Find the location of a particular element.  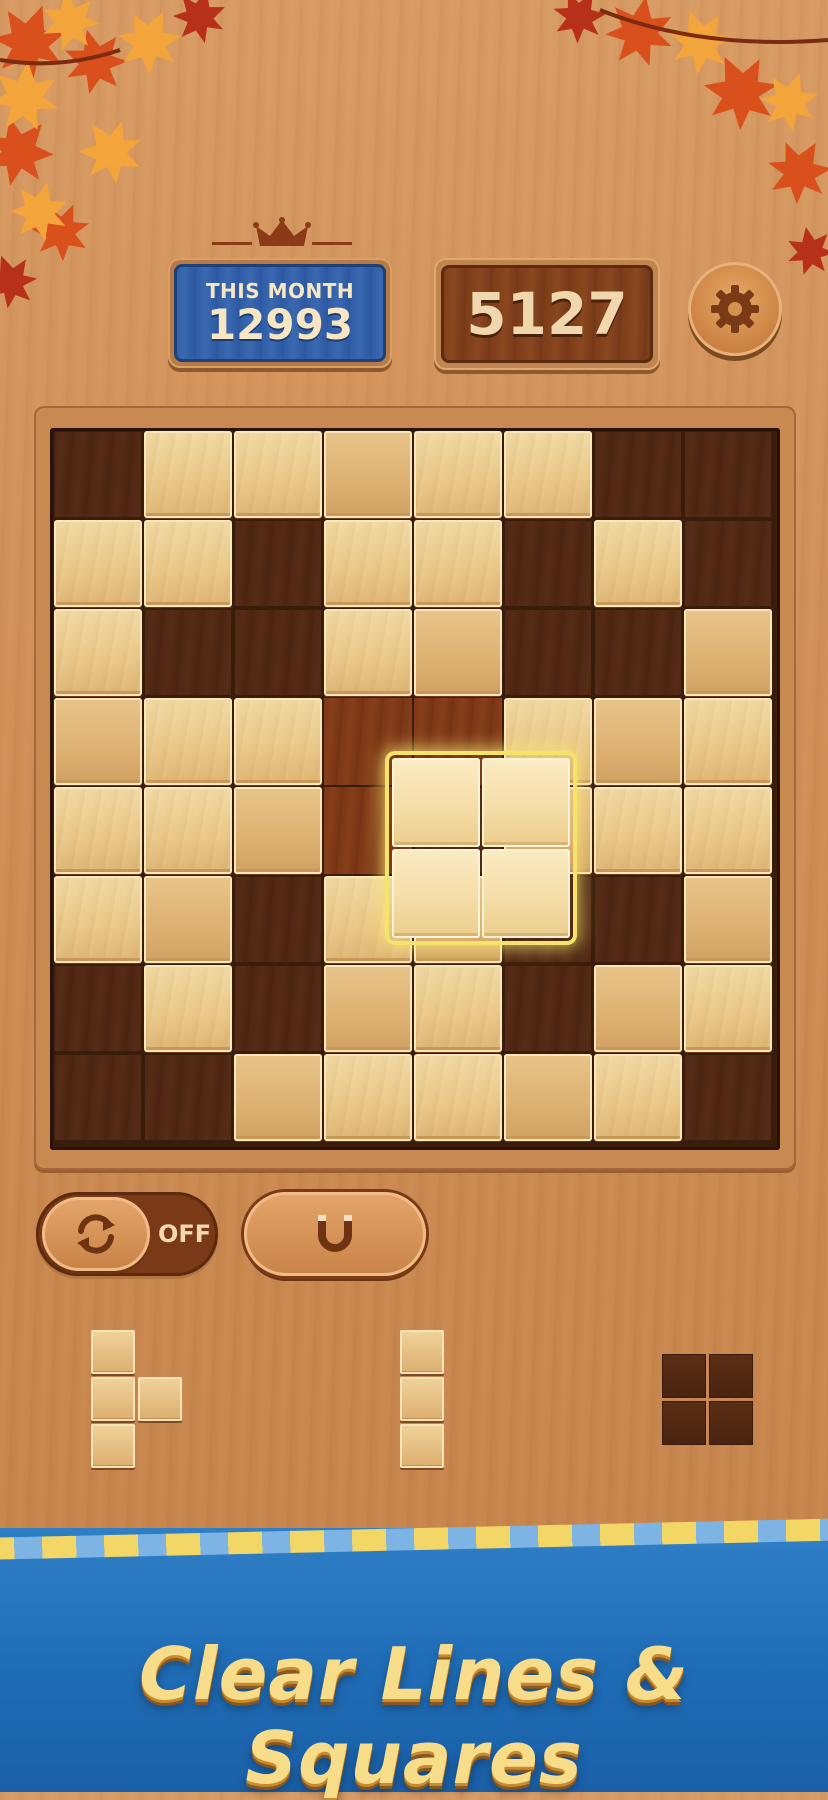

magnet-icon is located at coordinates (335, 1233).